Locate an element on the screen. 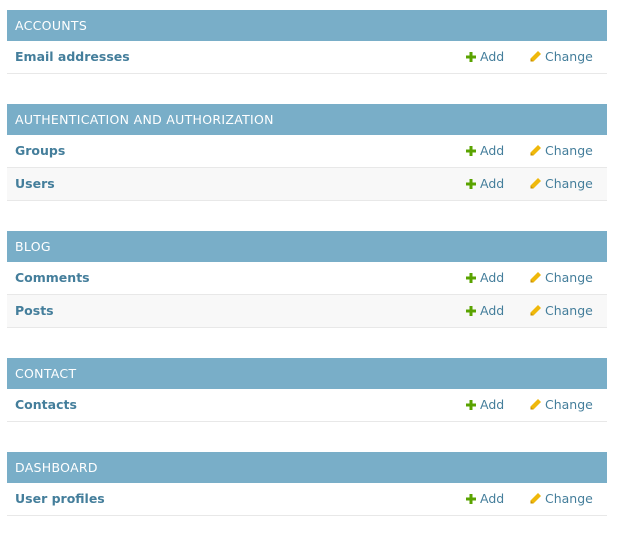 The height and width of the screenshot is (546, 618). module-header: ACCOUNTS is located at coordinates (307, 25).